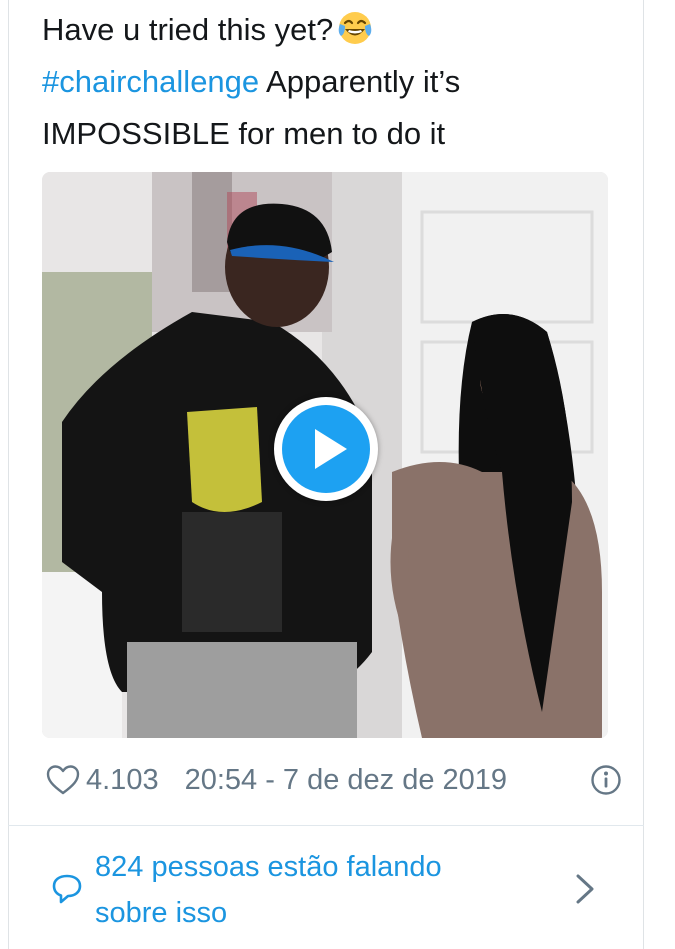 This screenshot has width=675, height=949. I want to click on play-button-circle, so click(326, 449).